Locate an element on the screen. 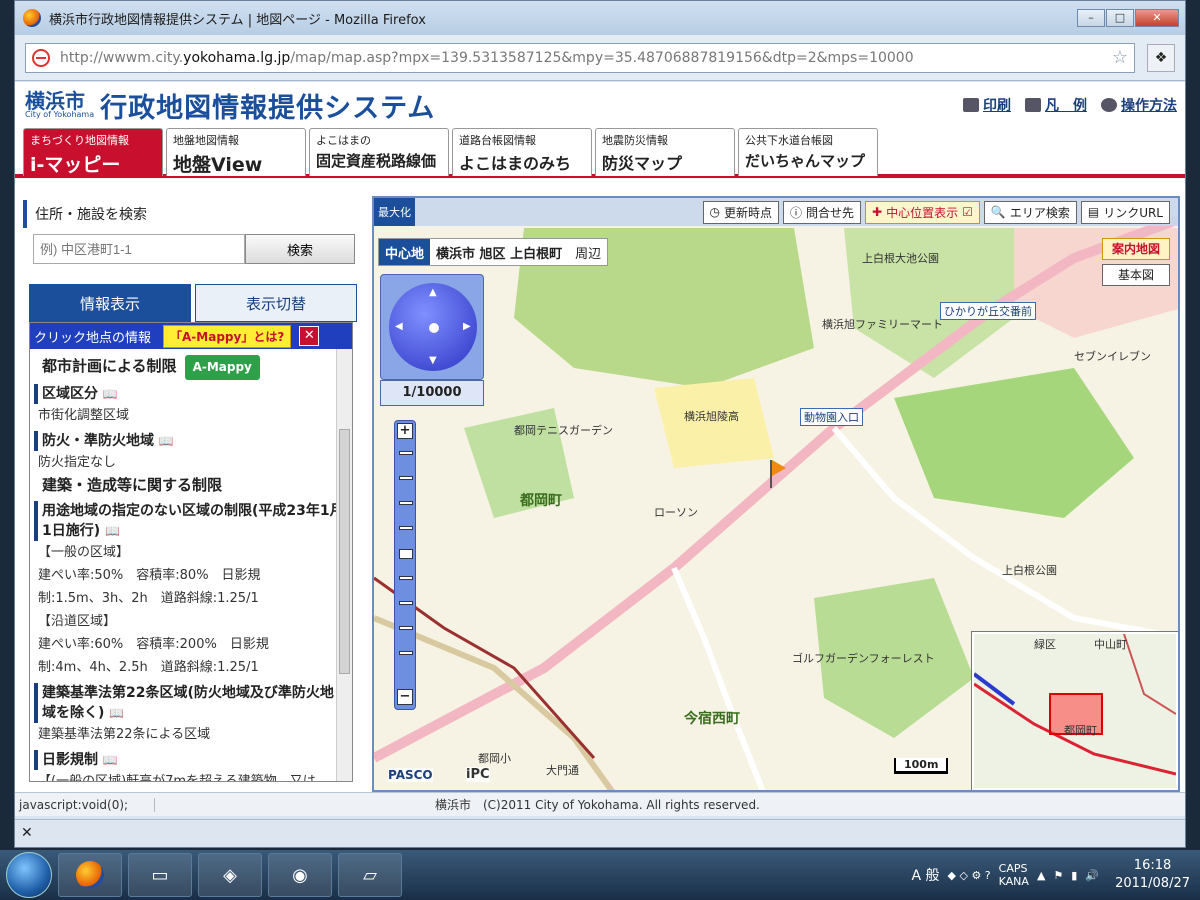 This screenshot has height=900, width=1200. center-display-label: 中心位置表示 is located at coordinates (922, 212).